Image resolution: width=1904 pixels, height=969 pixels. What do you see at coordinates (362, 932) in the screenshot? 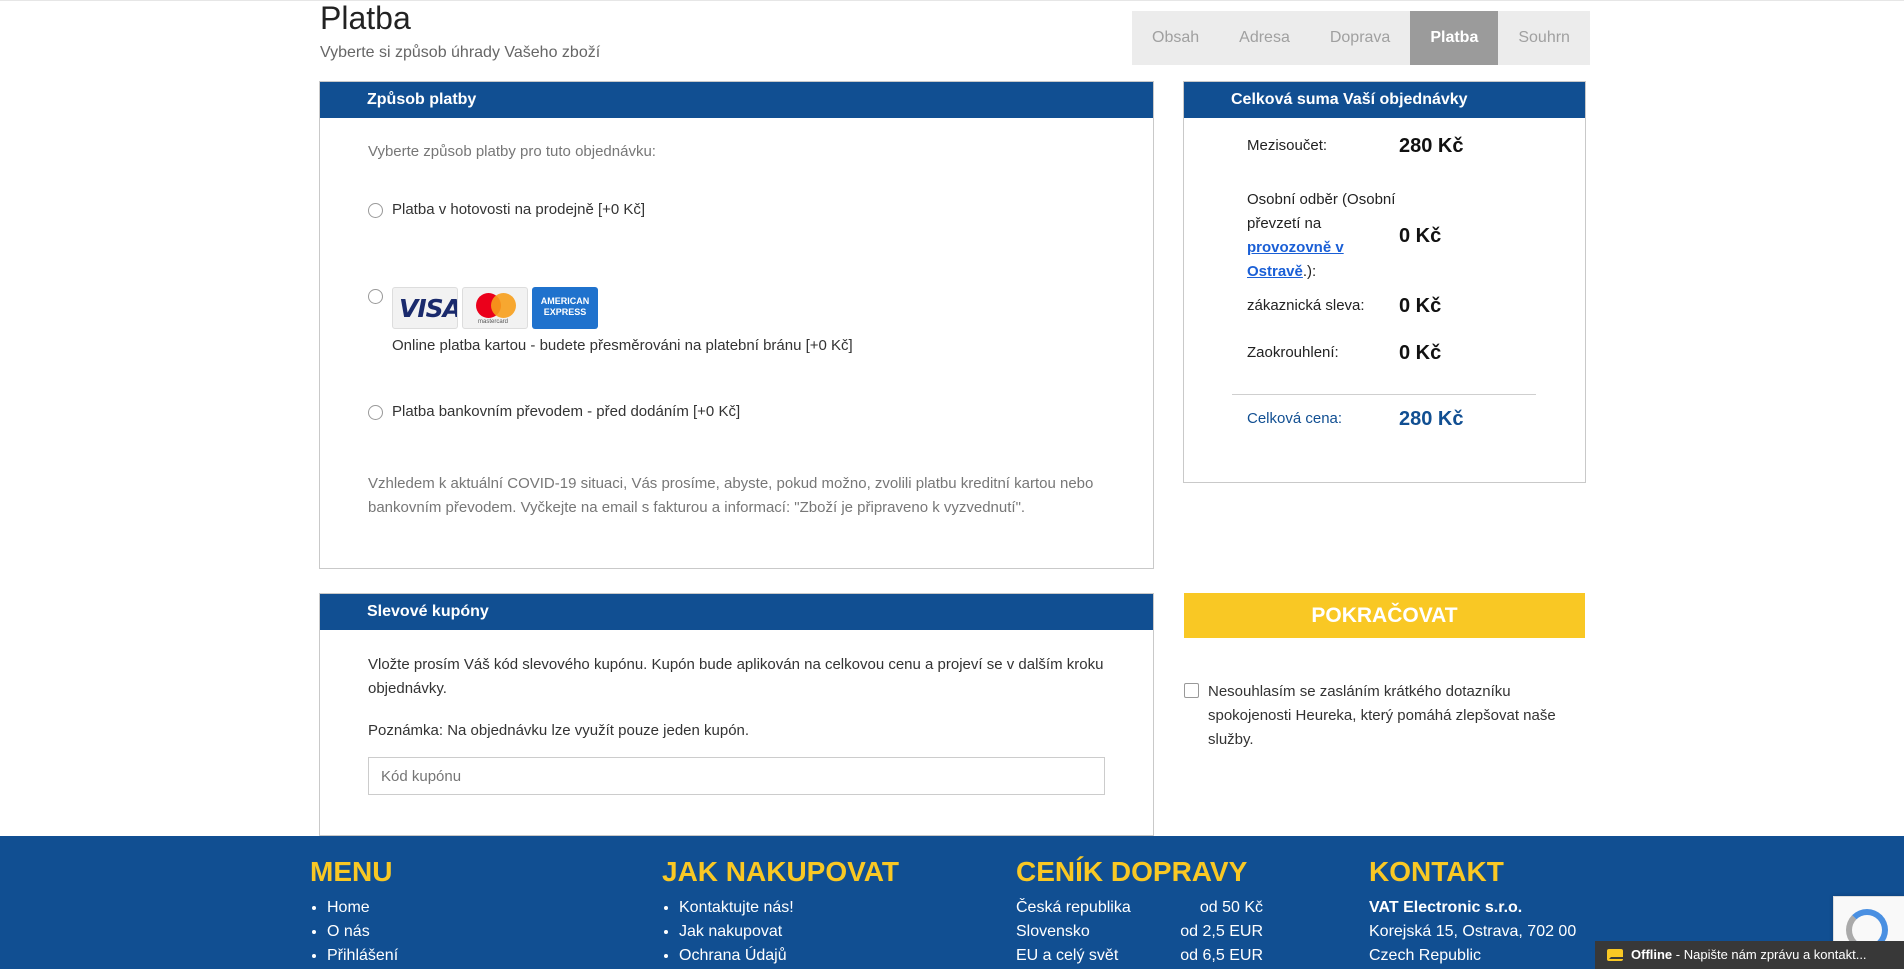
I see `footer-link-about: O nás` at bounding box center [362, 932].